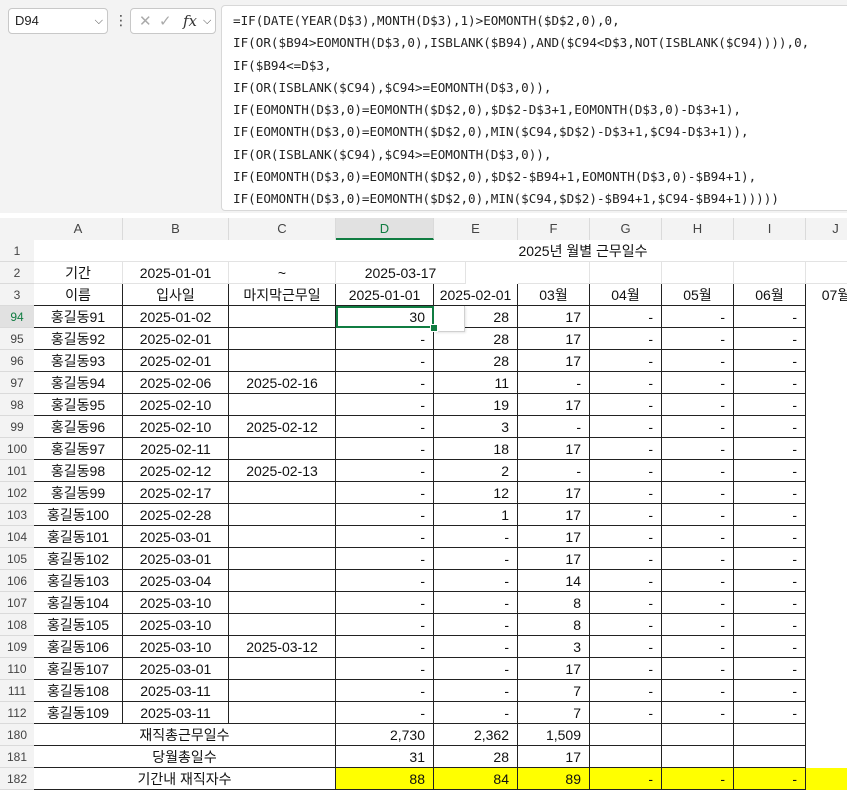 The image size is (847, 804). What do you see at coordinates (385, 229) in the screenshot?
I see `column-header-d: D` at bounding box center [385, 229].